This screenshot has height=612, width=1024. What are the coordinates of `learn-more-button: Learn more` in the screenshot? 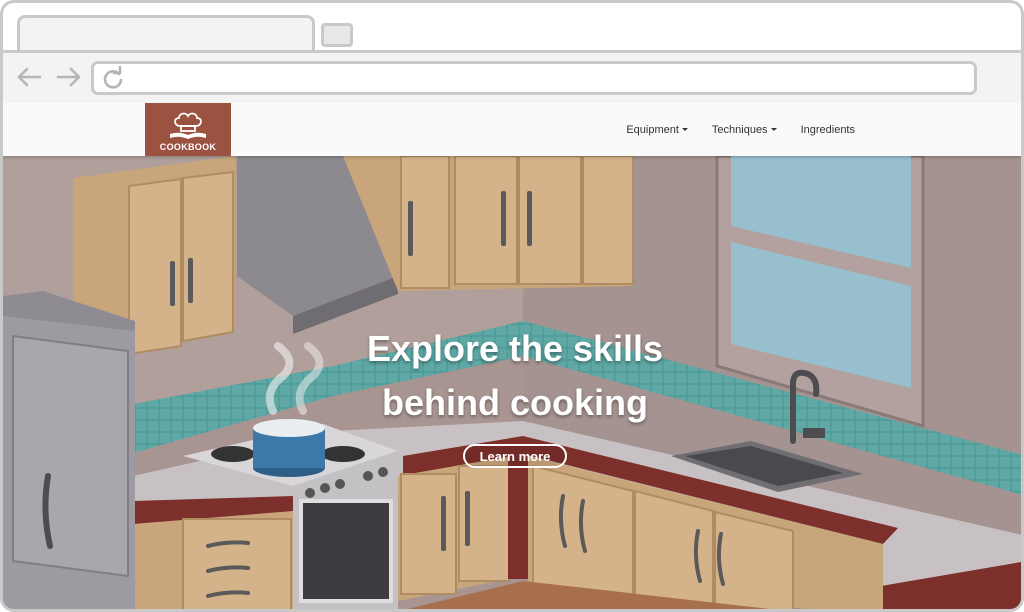 It's located at (515, 456).